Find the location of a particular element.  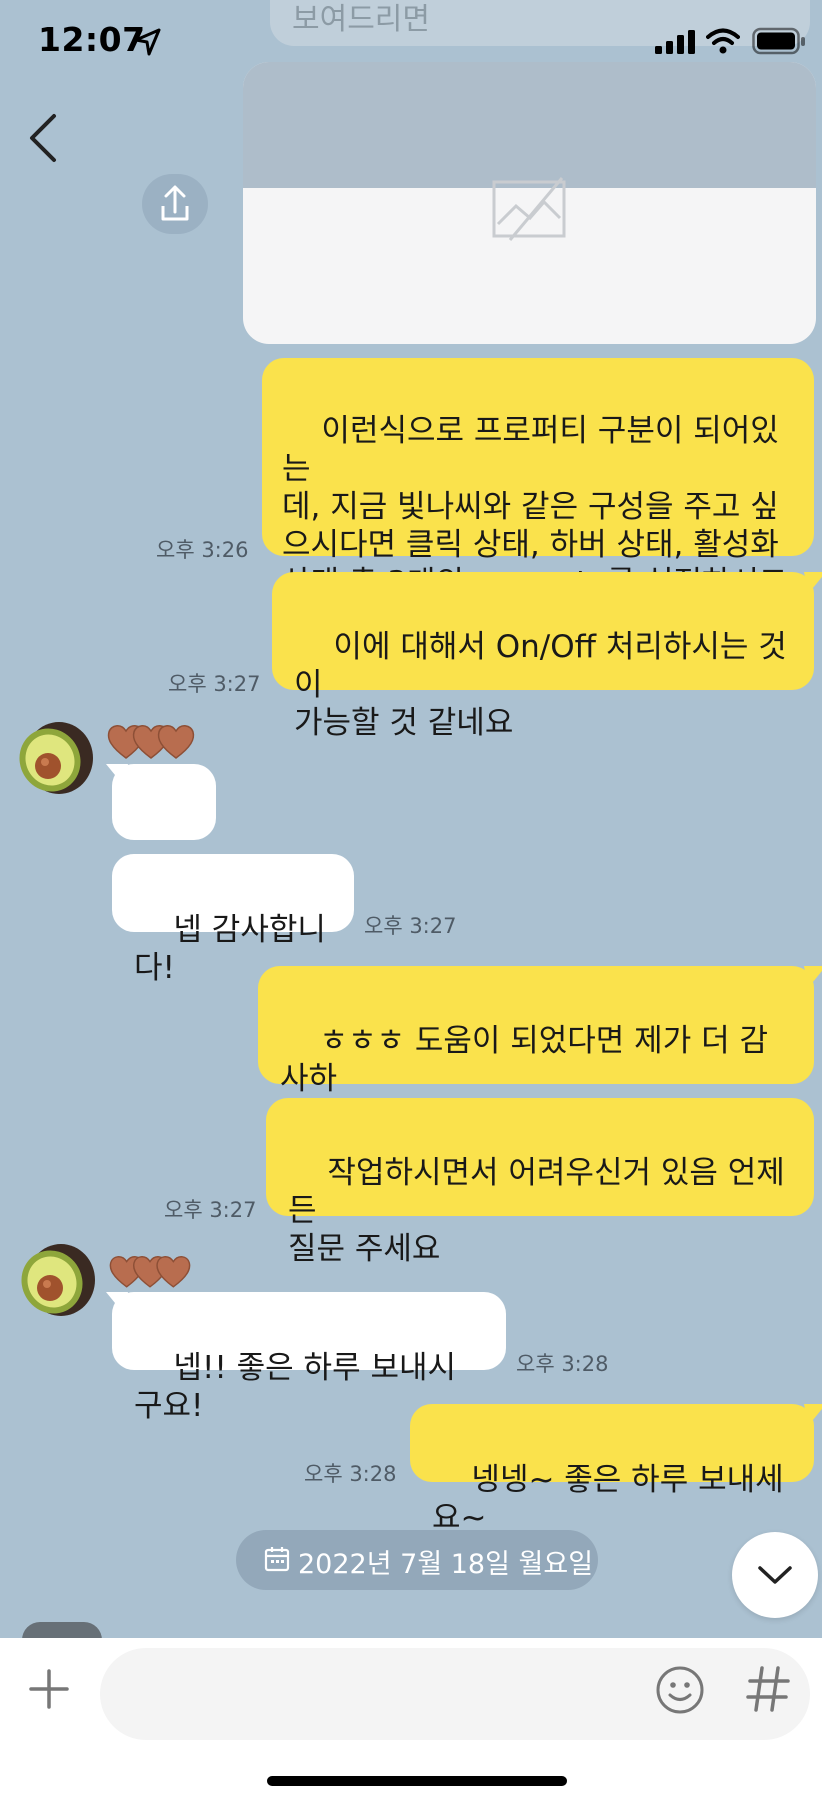

message-text: 작업하시면서 어려우신거 있음 언제든 질문 주세요 is located at coordinates (536, 1211).